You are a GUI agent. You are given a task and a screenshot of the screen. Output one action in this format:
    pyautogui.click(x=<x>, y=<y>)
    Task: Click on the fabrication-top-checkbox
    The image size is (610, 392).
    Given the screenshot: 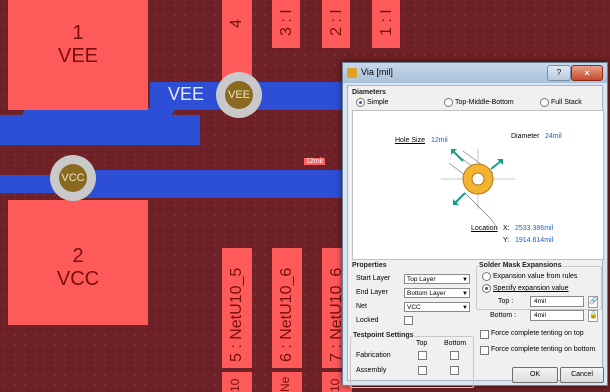 What is the action you would take?
    pyautogui.click(x=422, y=355)
    